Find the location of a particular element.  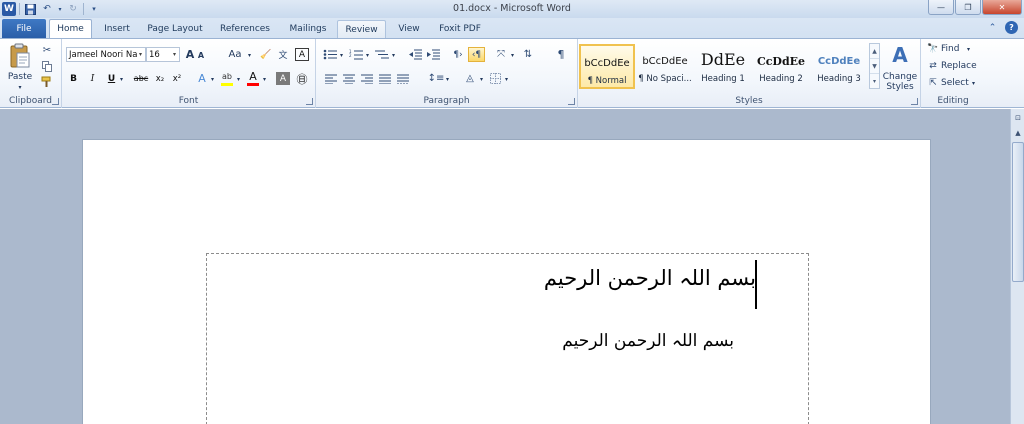

multilevel-dropdown-icon: ▾ is located at coordinates (393, 55).